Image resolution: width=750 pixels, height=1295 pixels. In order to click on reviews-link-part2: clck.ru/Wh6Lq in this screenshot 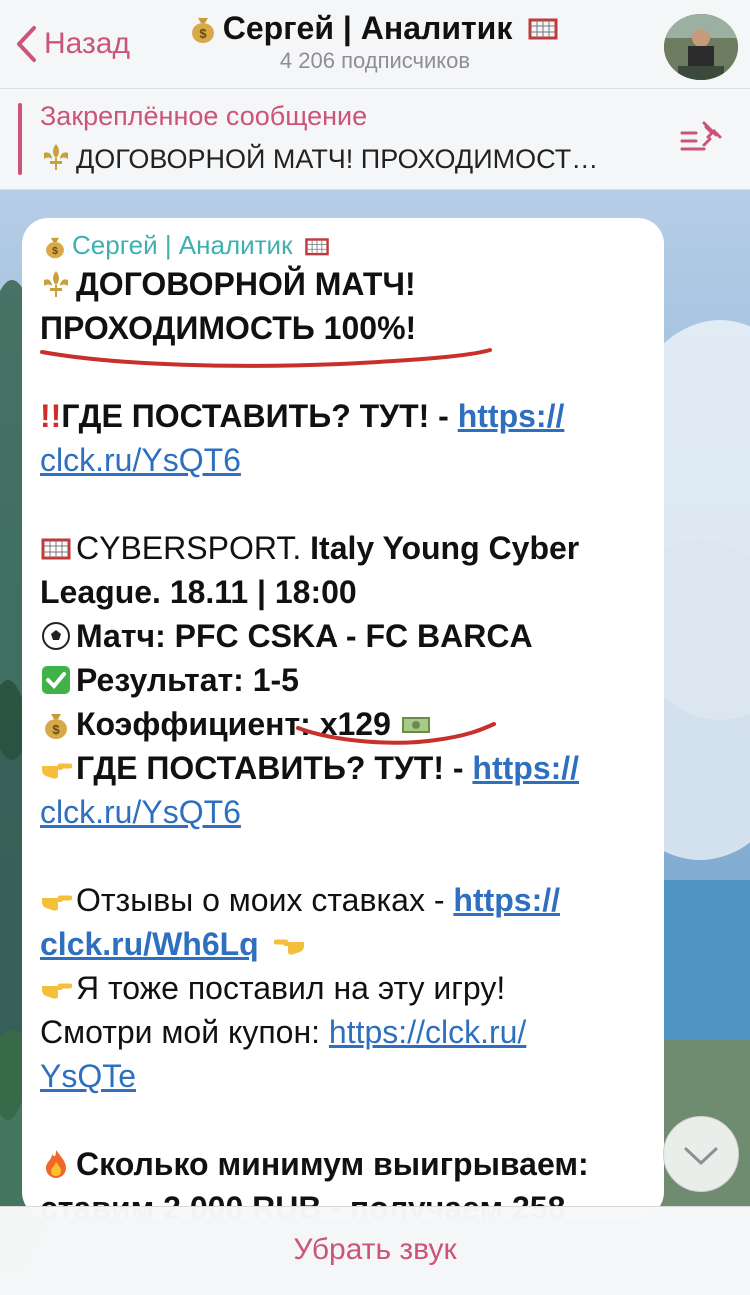, I will do `click(149, 944)`.